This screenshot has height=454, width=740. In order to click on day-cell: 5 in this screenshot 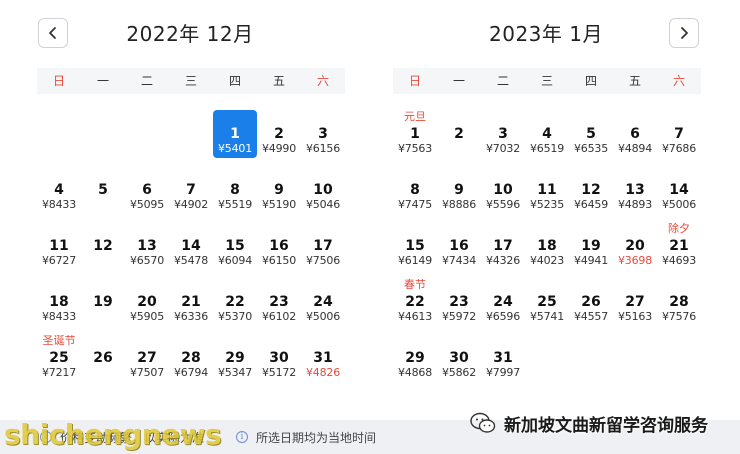, I will do `click(103, 190)`.